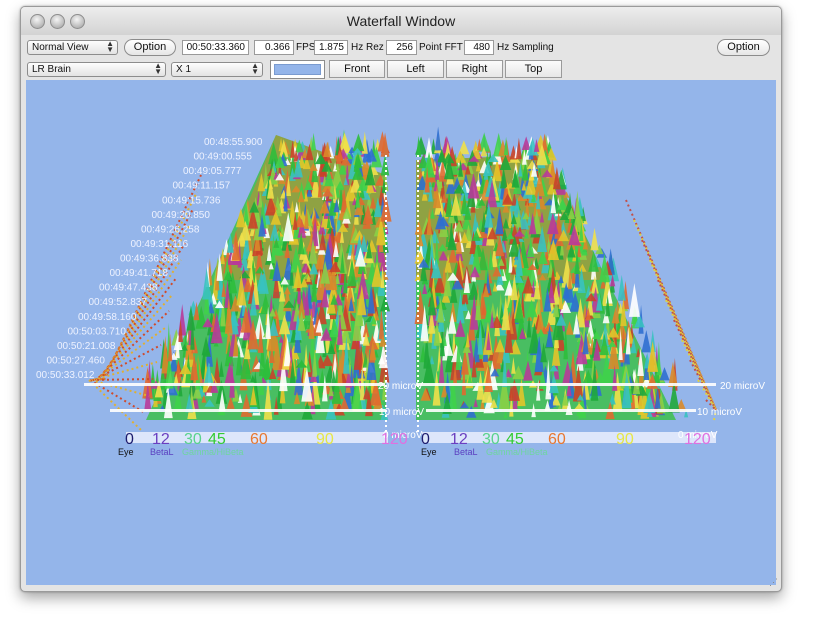 This screenshot has width=816, height=633. What do you see at coordinates (120, 388) in the screenshot?
I see `left-time-guide` at bounding box center [120, 388].